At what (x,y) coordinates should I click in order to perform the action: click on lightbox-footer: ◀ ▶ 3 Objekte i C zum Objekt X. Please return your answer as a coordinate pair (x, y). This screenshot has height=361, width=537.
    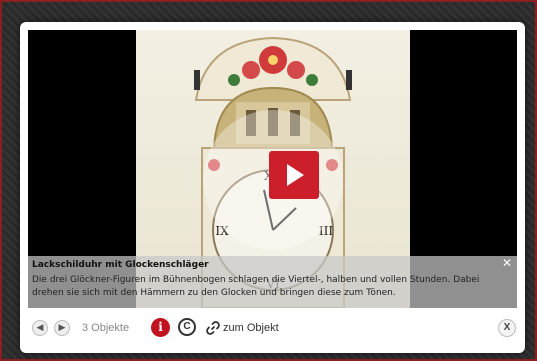
    Looking at the image, I should click on (272, 329).